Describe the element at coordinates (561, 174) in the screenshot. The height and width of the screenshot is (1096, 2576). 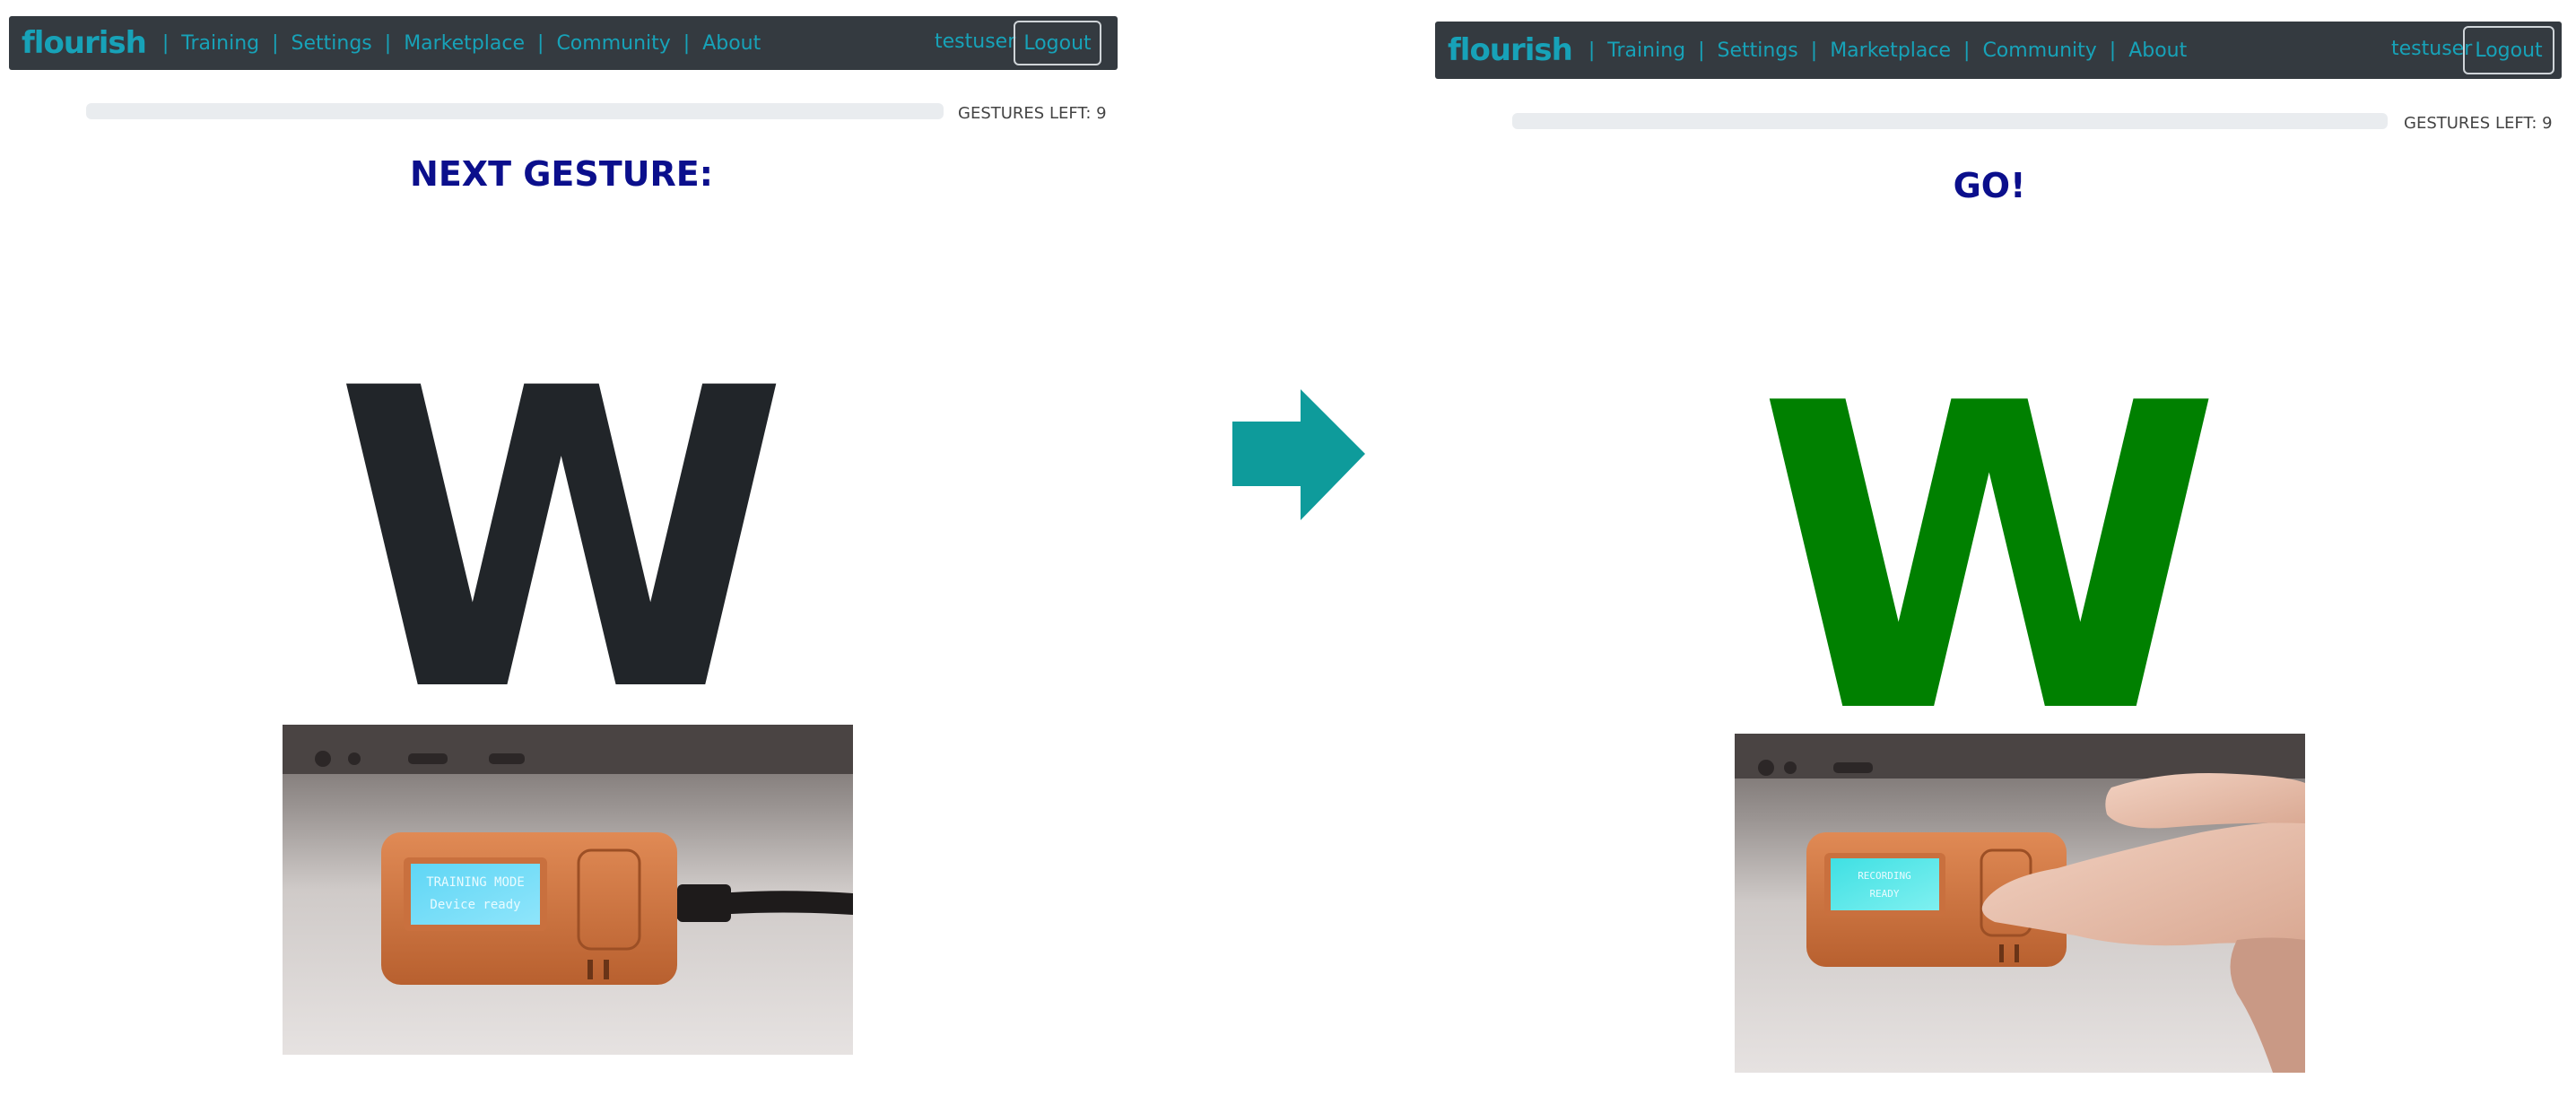
I see `gesture-heading: NEXT GESTURE:` at that location.